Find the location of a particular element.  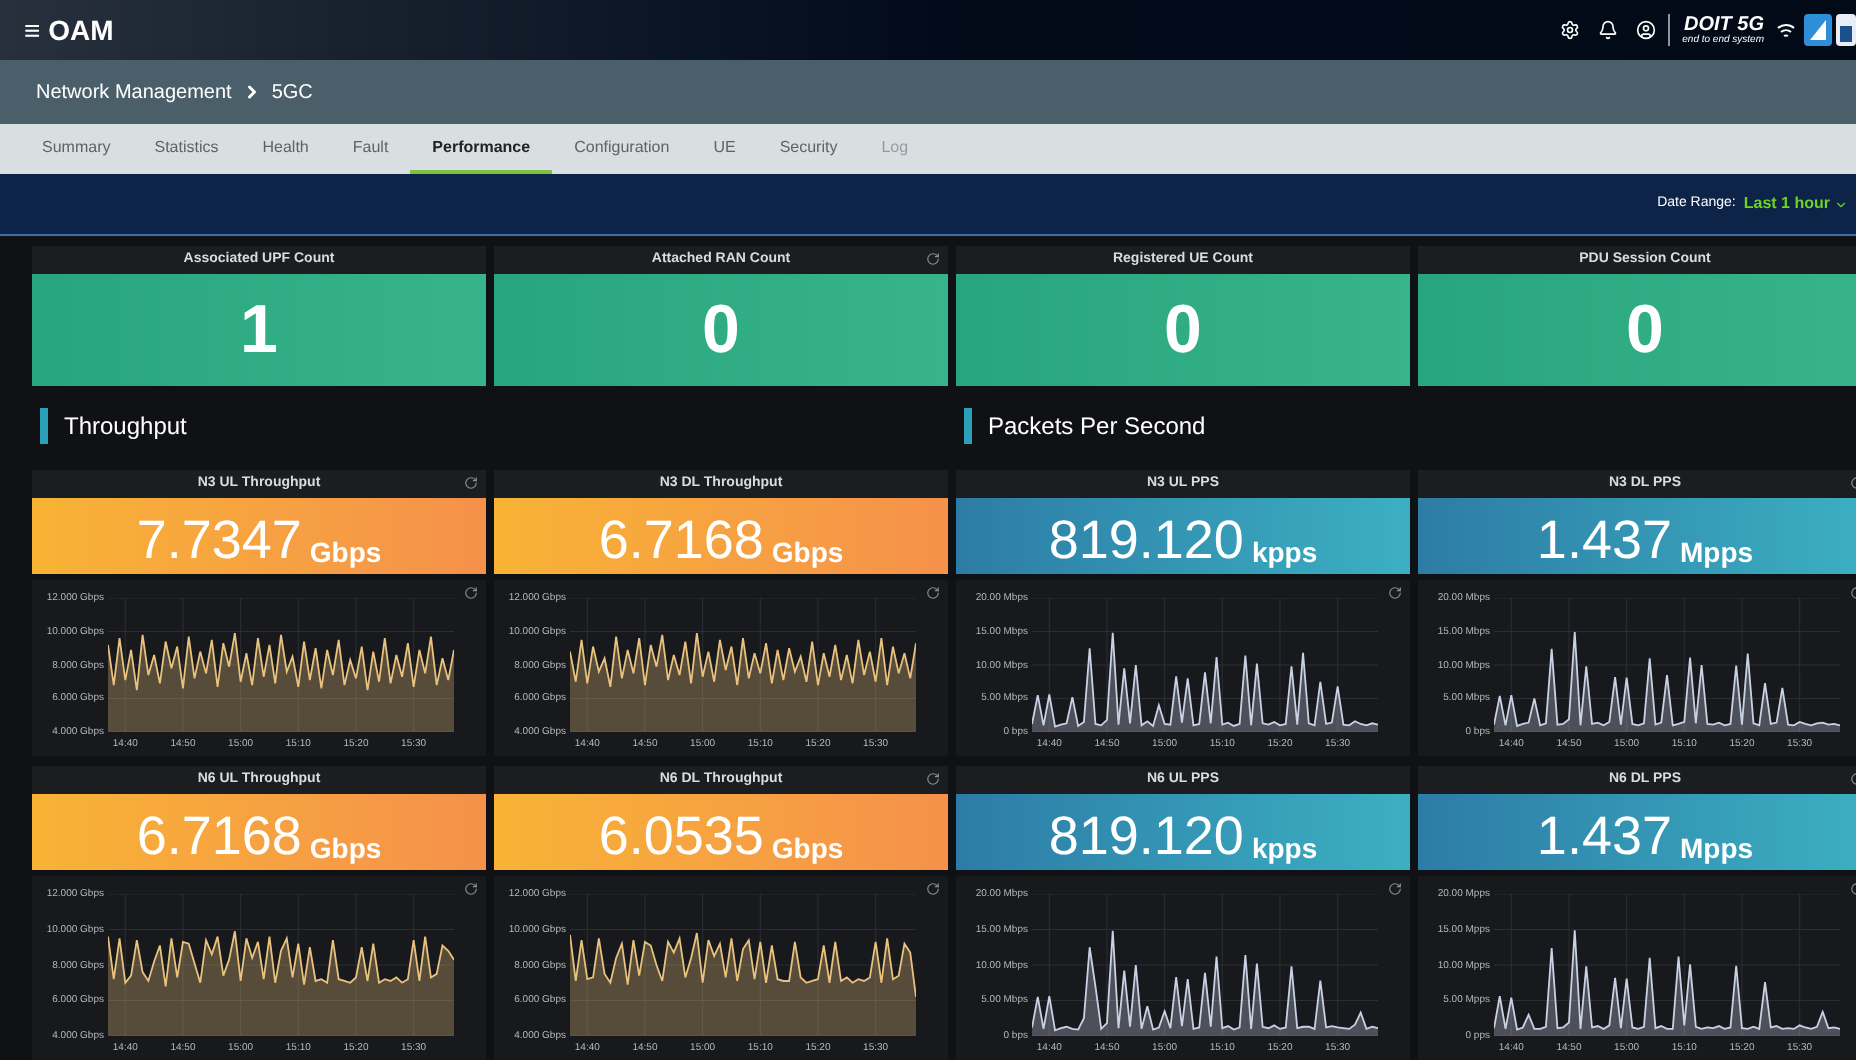

tab: Security is located at coordinates (808, 149).